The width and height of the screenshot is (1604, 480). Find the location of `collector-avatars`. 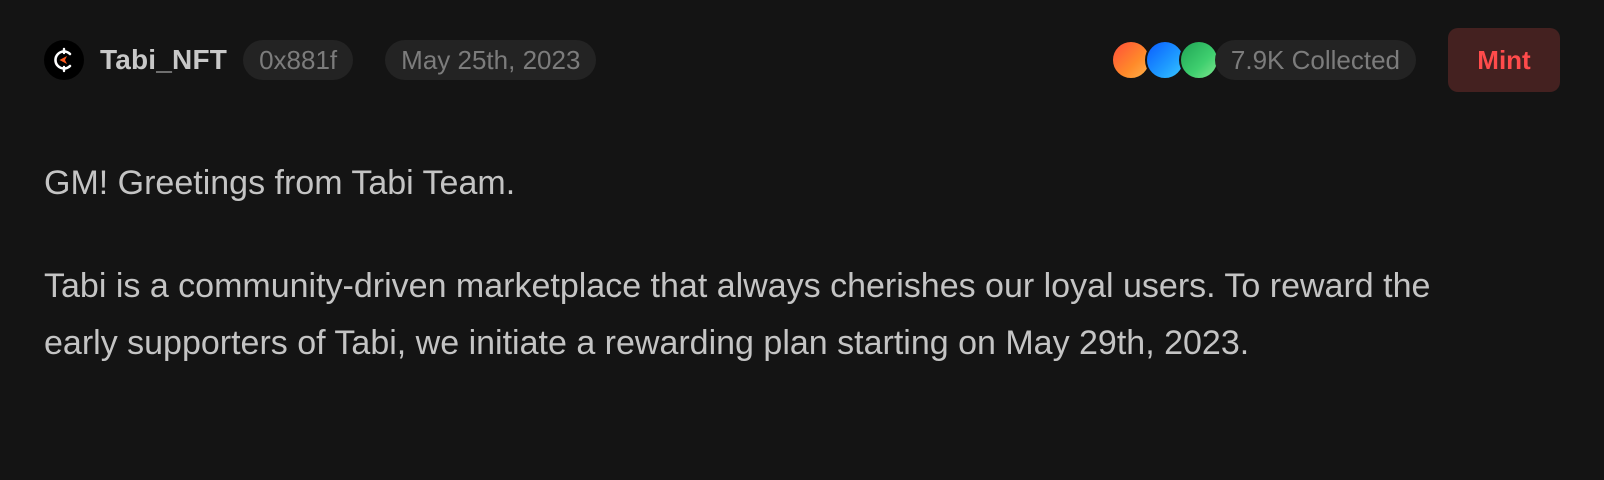

collector-avatars is located at coordinates (1164, 60).